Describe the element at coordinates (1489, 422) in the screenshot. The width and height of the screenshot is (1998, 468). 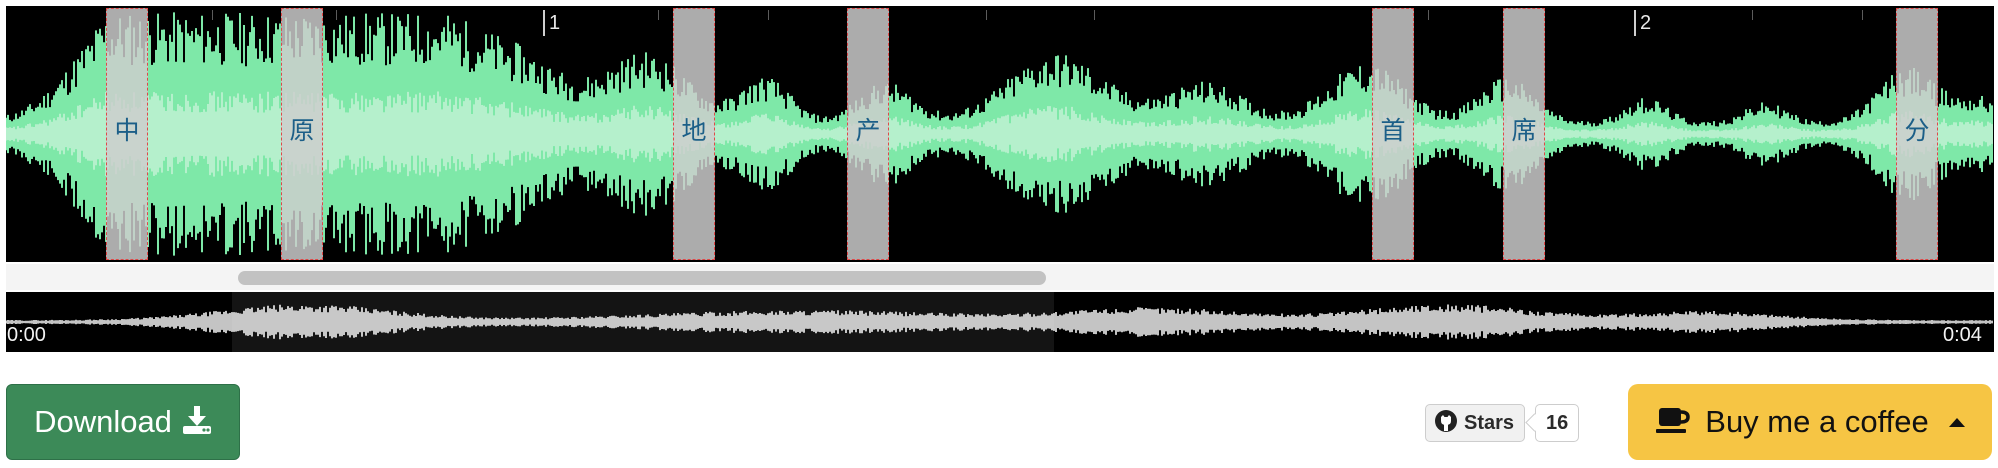
I see `github-stars-label: Stars` at that location.